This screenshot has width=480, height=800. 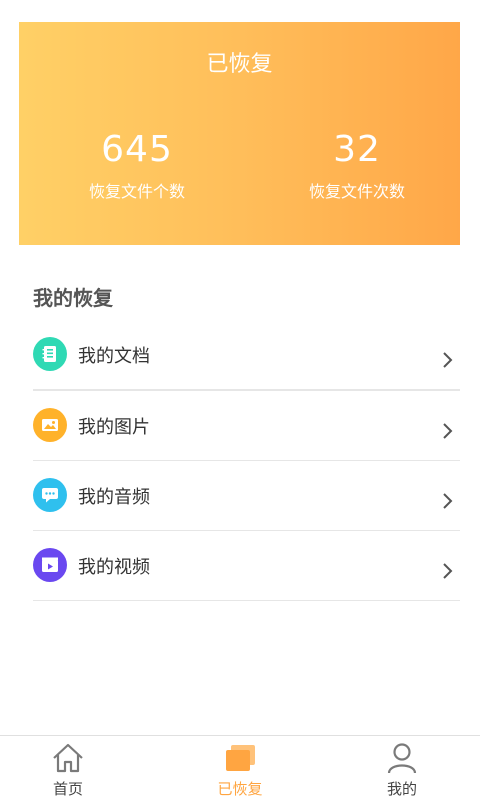 I want to click on tab-recovered-label: 已恢复, so click(x=240, y=789).